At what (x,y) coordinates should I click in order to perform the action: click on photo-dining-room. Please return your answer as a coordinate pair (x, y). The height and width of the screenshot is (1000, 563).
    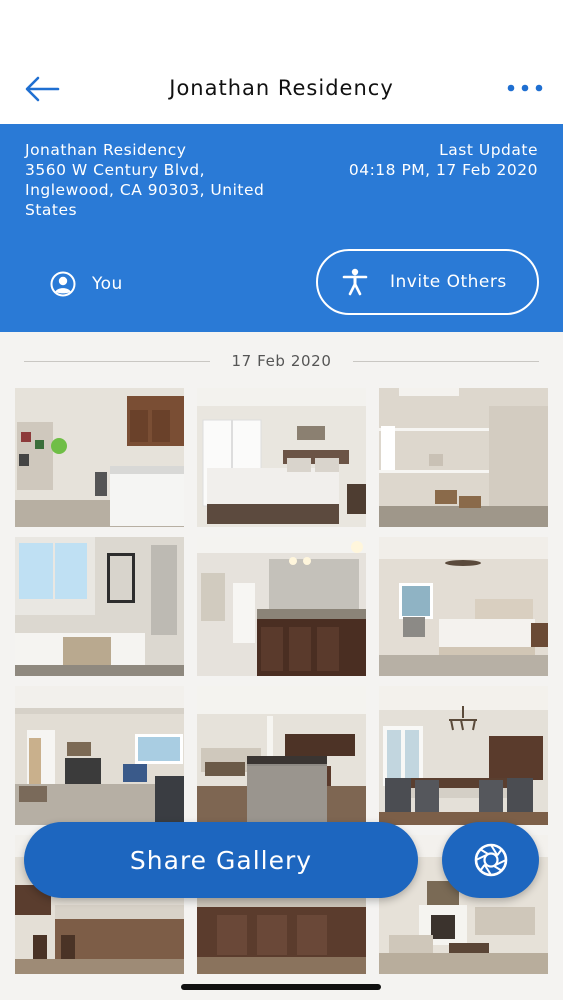
    Looking at the image, I should click on (463, 755).